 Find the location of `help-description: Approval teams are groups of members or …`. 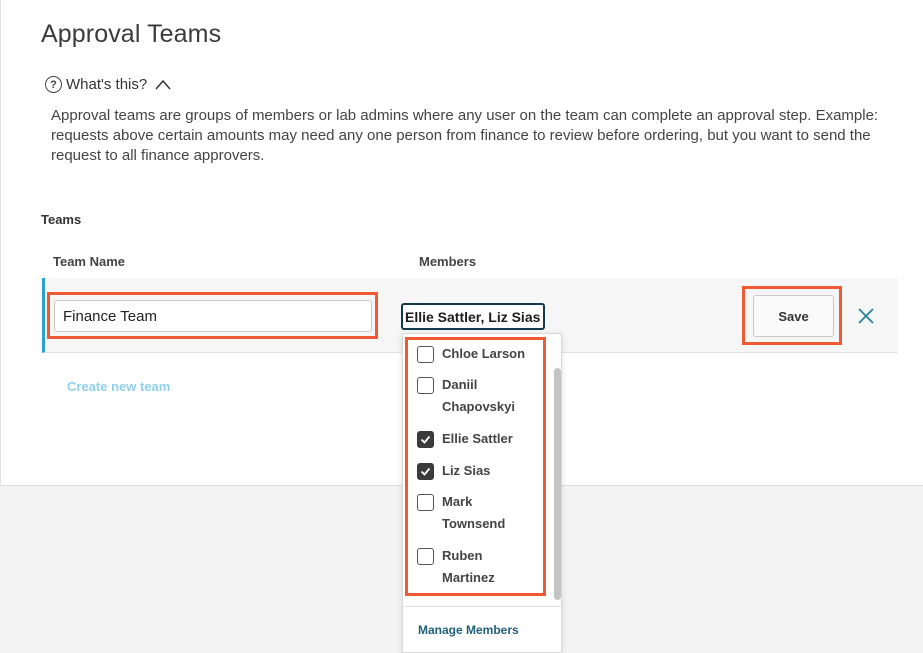

help-description: Approval teams are groups of members or … is located at coordinates (465, 135).